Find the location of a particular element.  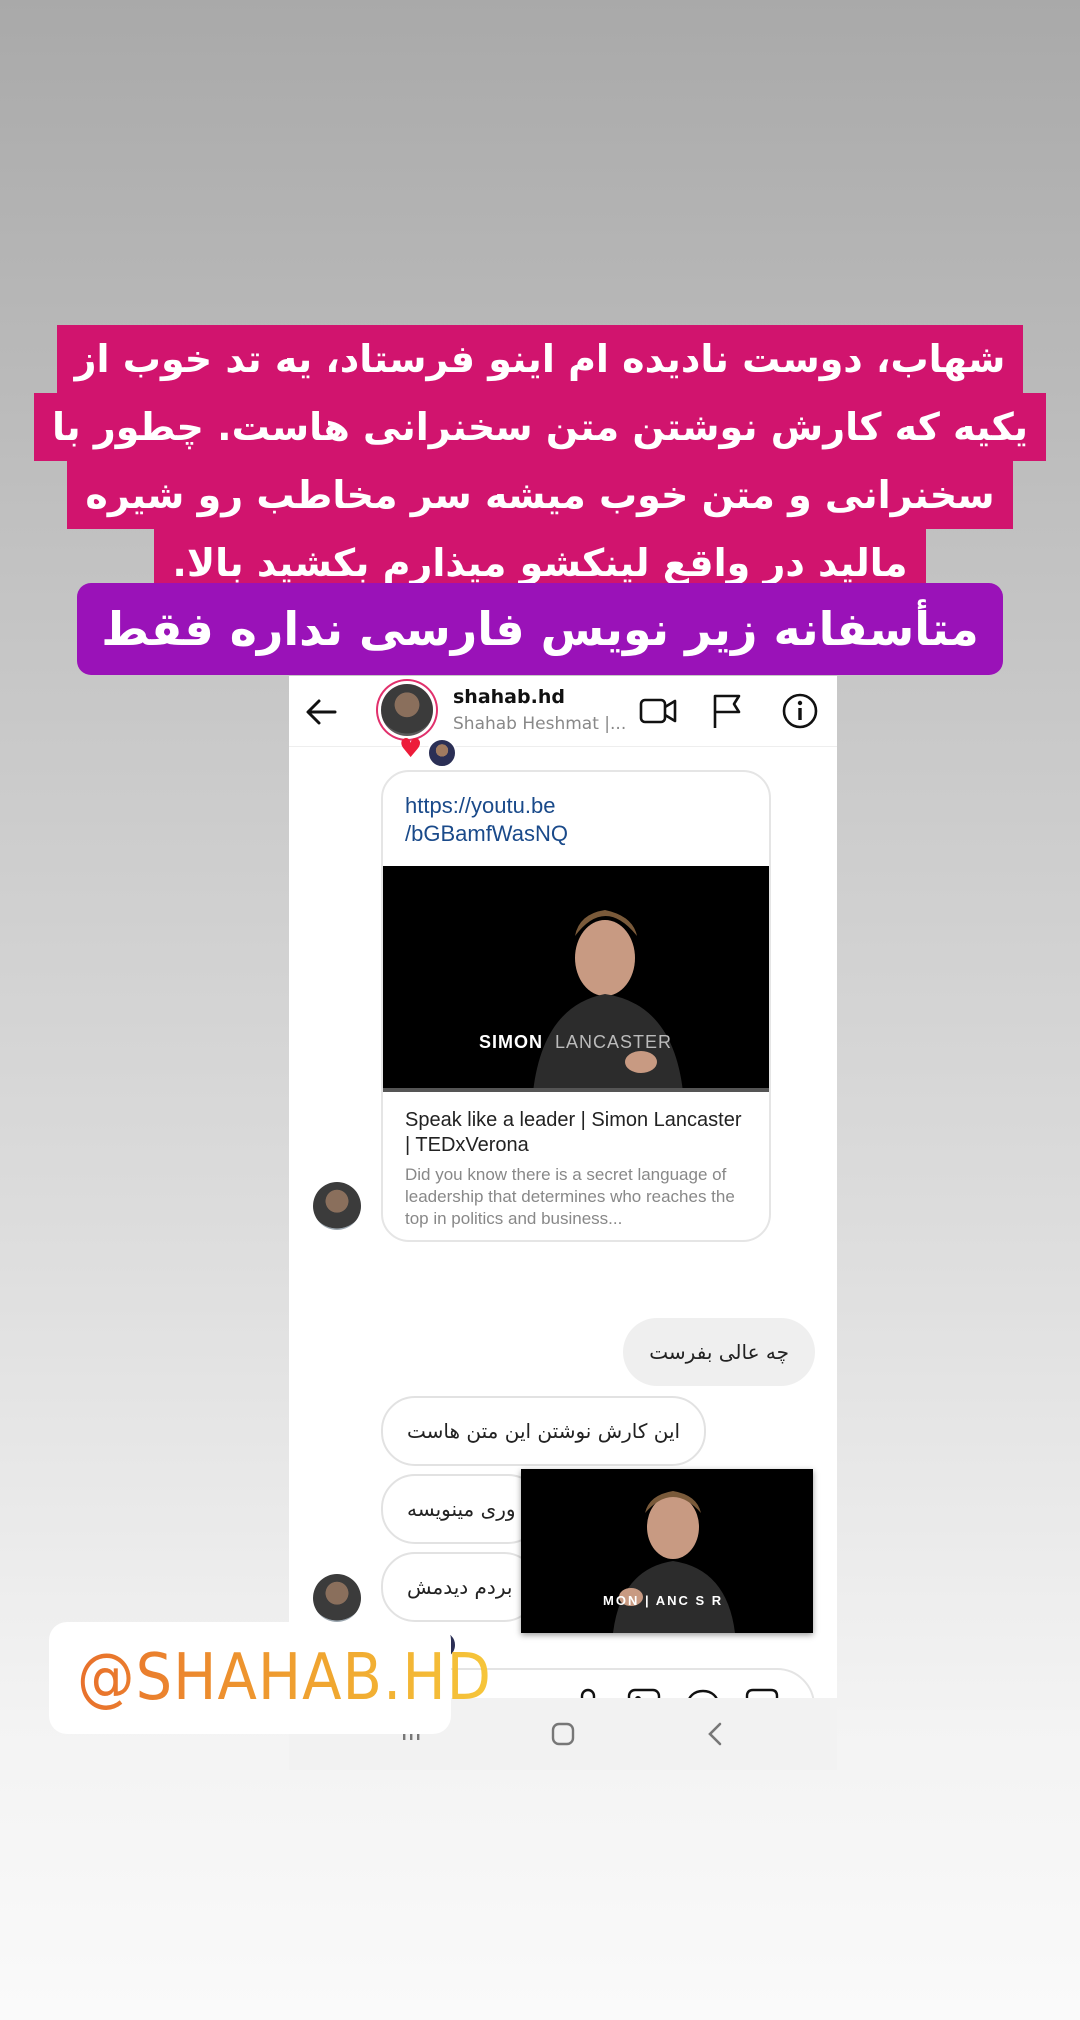

flag-icon is located at coordinates (727, 711).